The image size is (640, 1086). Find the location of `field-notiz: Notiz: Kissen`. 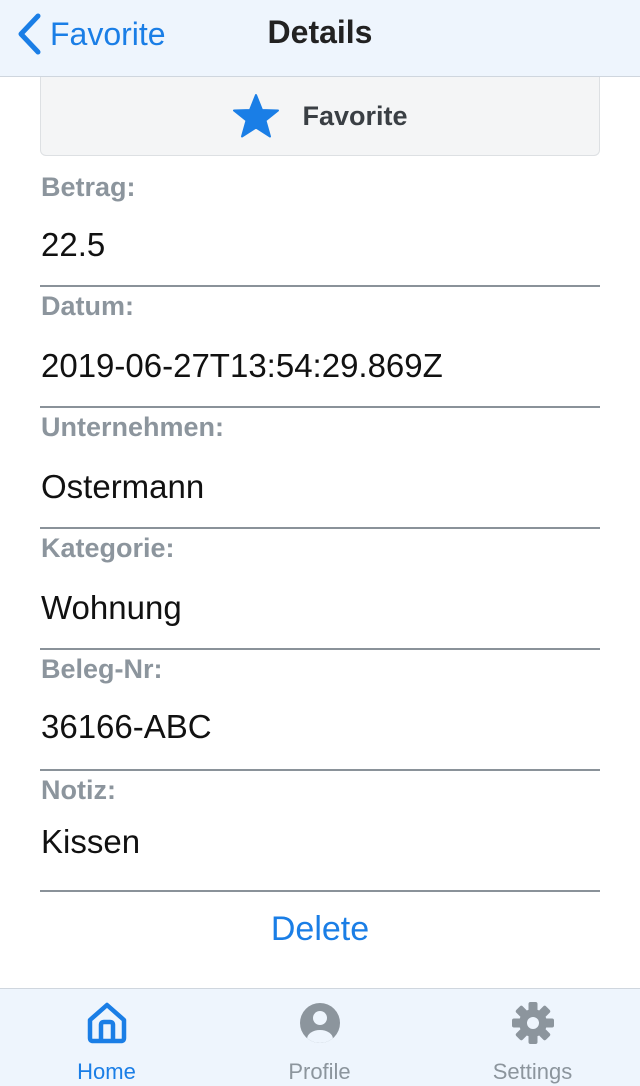

field-notiz: Notiz: Kissen is located at coordinates (320, 831).